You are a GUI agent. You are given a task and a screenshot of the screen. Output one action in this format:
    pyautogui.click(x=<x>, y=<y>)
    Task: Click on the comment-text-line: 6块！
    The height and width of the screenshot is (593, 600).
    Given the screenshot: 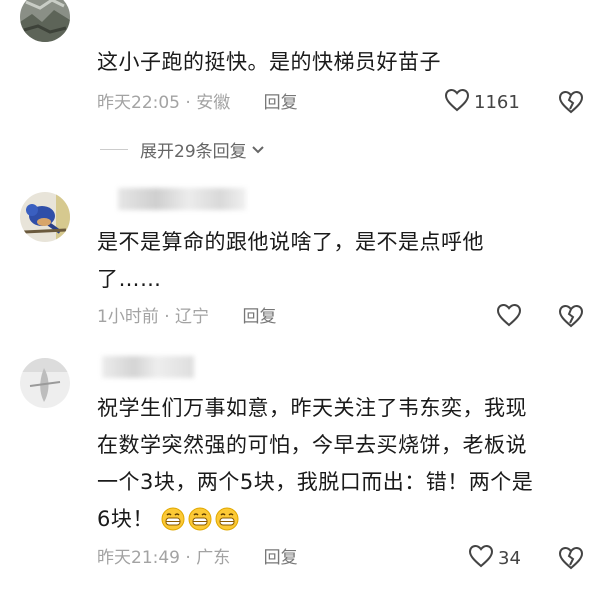 What is the action you would take?
    pyautogui.click(x=315, y=519)
    